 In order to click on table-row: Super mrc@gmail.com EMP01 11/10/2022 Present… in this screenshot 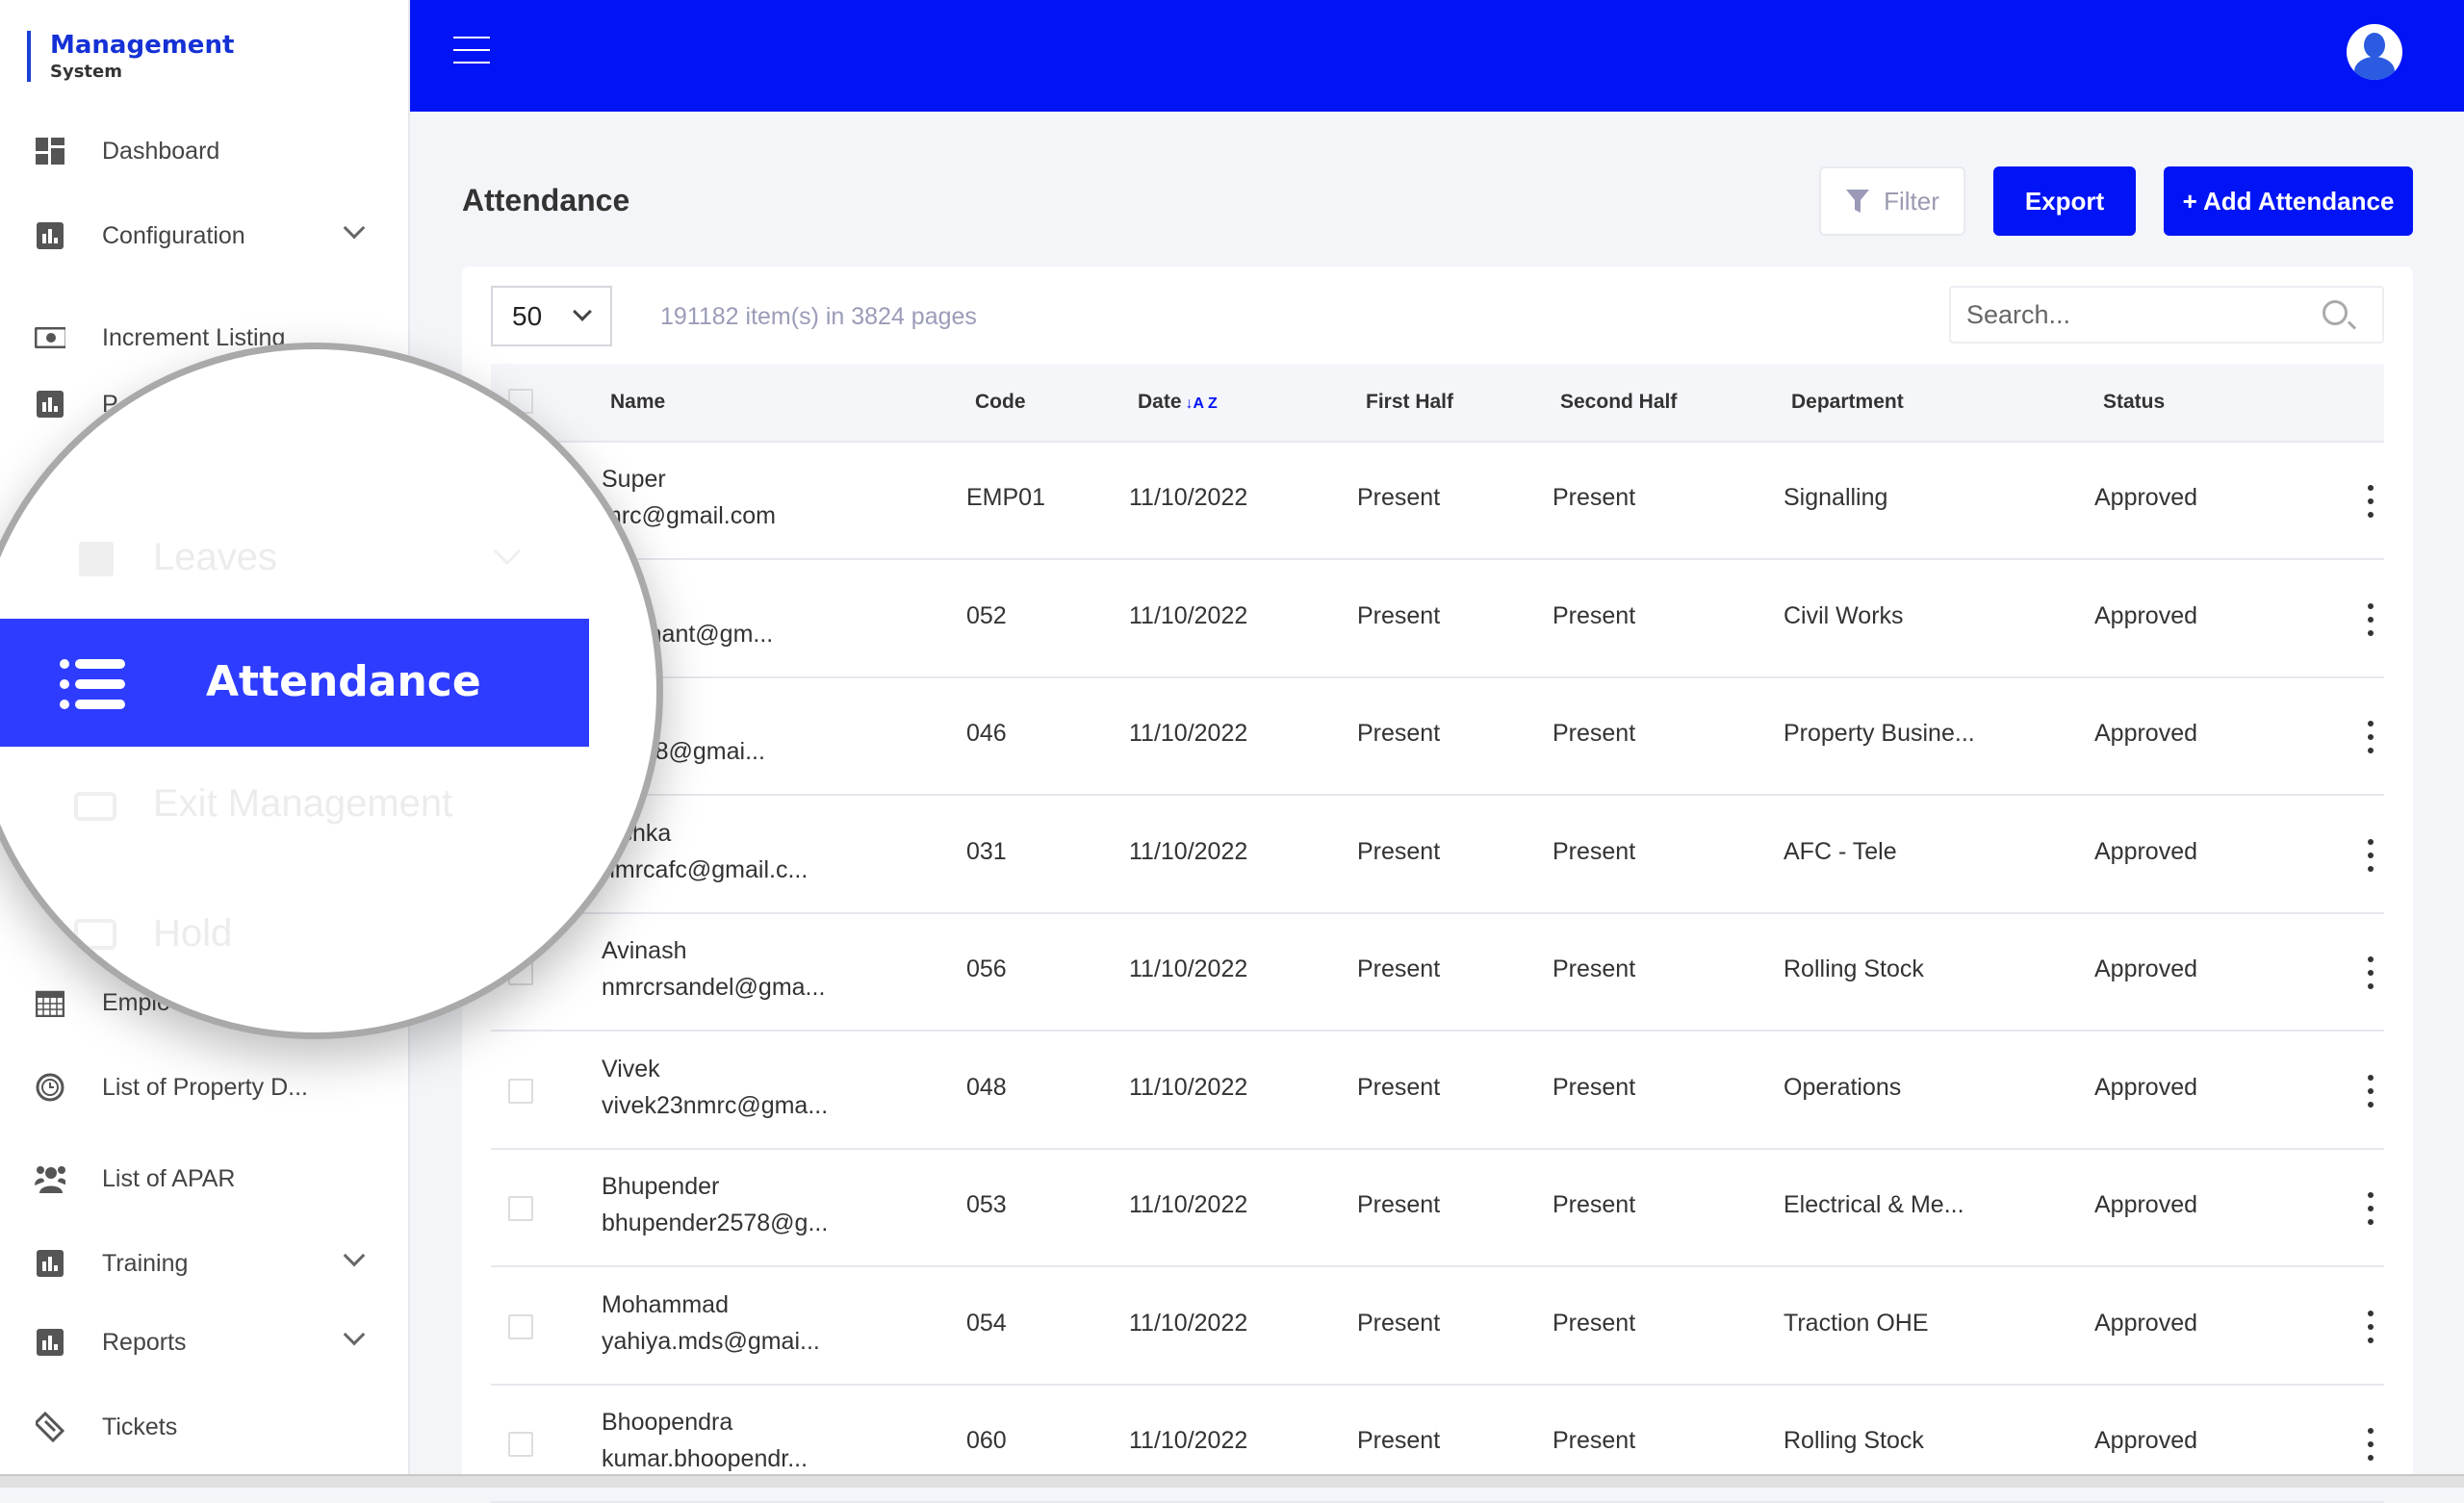, I will do `click(1437, 501)`.